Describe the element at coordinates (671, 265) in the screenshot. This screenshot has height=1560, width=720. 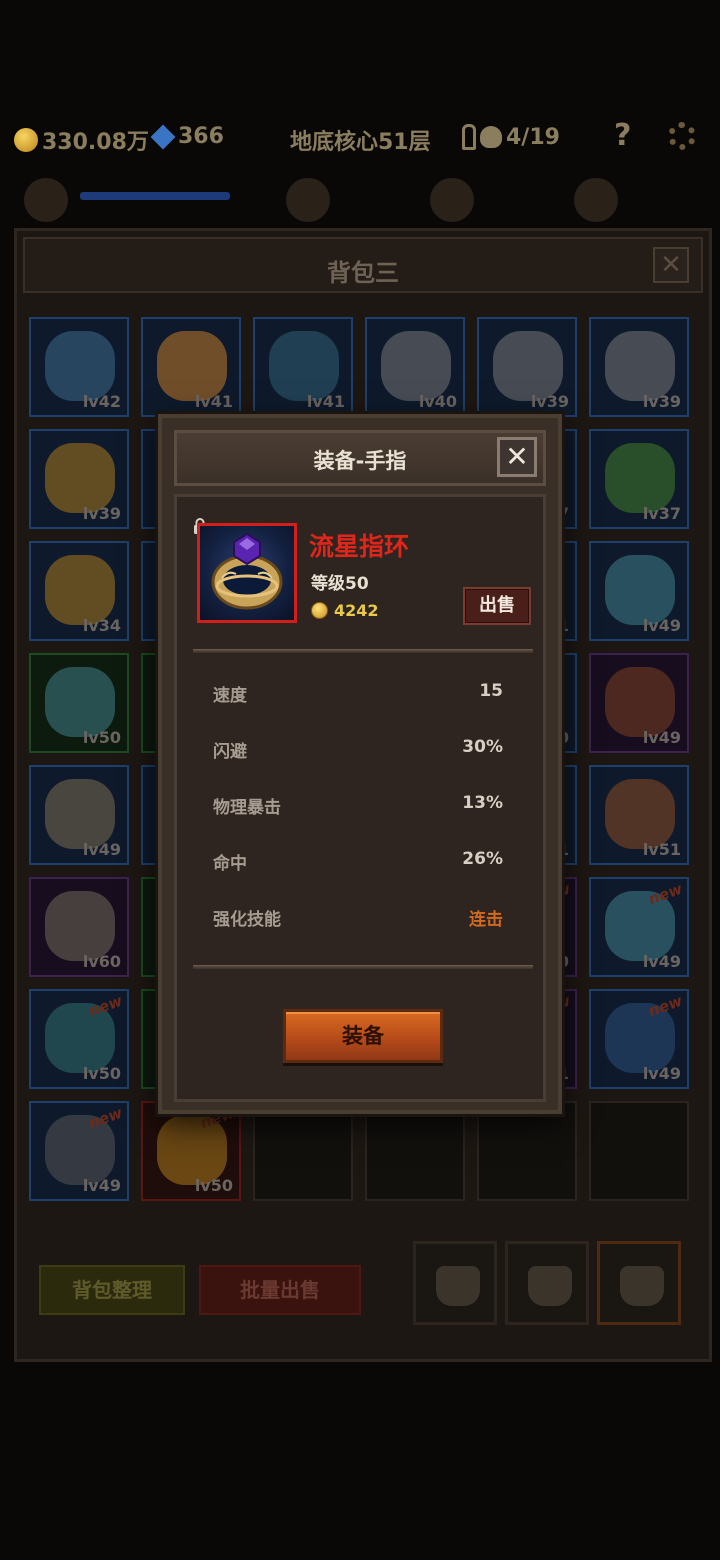
I see `bag-close-button: ✕` at that location.